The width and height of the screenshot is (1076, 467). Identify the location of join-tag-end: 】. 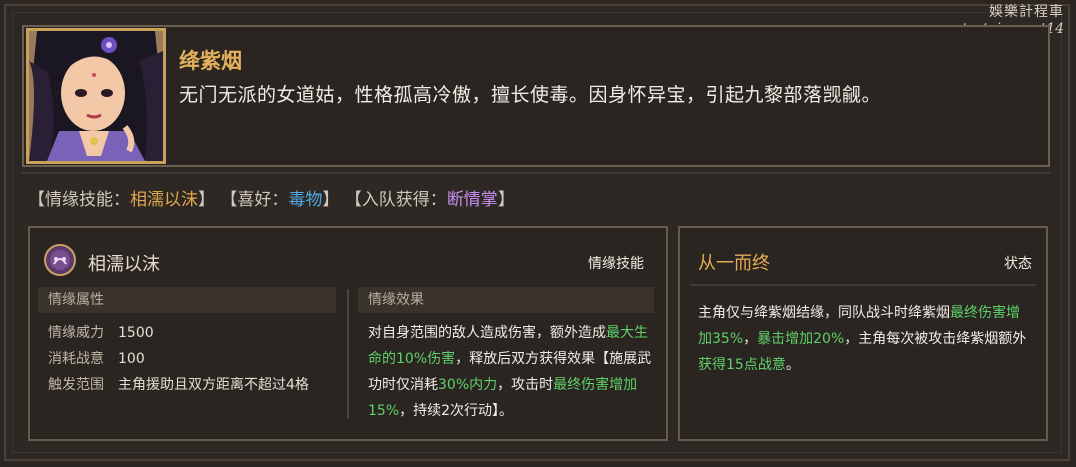
(506, 200).